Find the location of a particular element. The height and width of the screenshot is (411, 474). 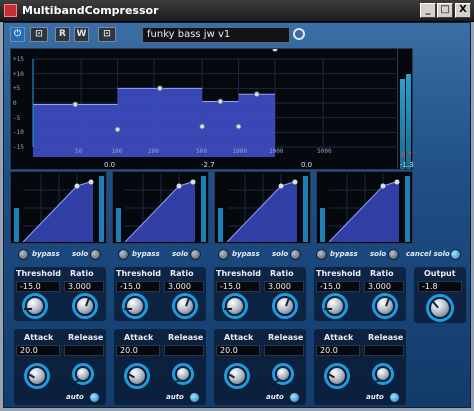

output-value: -1.8 is located at coordinates (440, 286).